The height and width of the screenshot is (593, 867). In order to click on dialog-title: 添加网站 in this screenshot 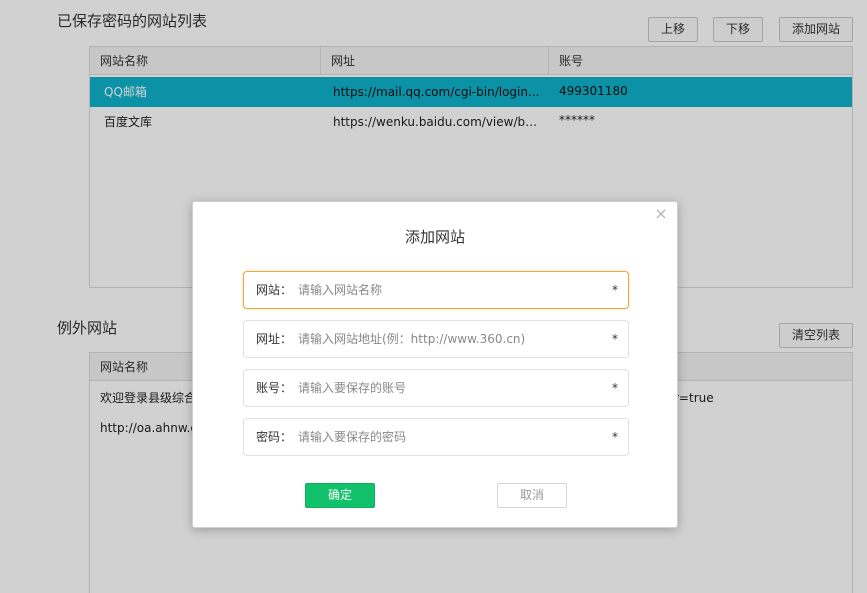, I will do `click(434, 237)`.